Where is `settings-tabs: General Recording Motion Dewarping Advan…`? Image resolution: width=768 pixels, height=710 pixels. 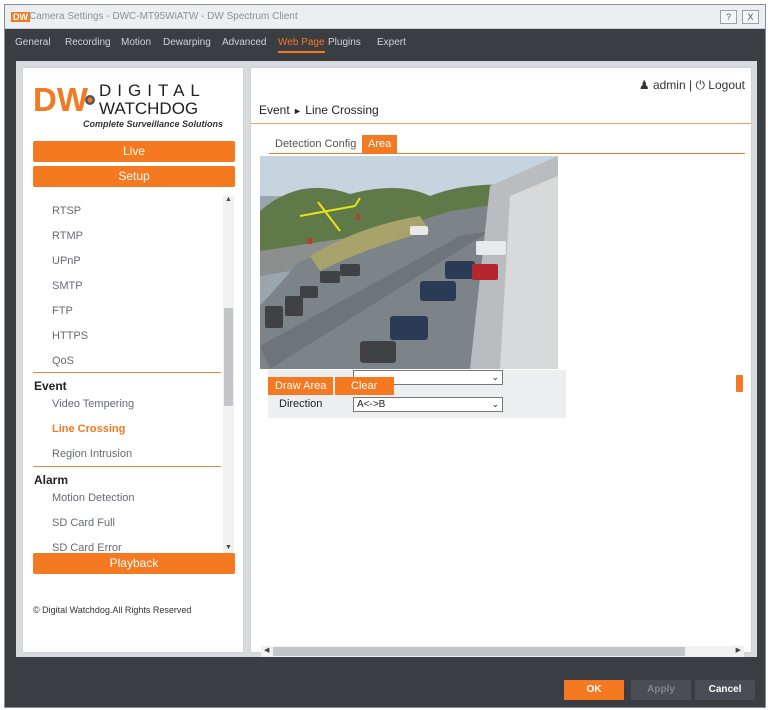
settings-tabs: General Recording Motion Dewarping Advan… is located at coordinates (385, 43).